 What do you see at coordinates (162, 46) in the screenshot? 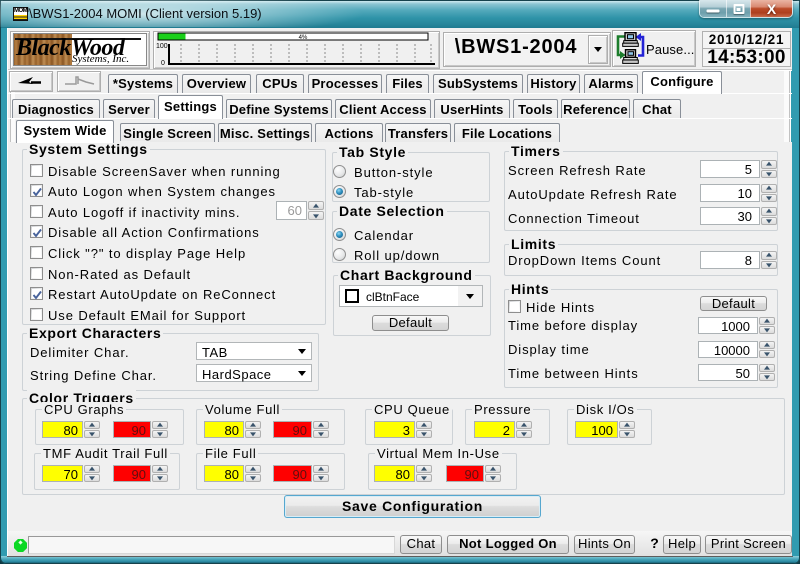
I see `svg-text: 100` at bounding box center [162, 46].